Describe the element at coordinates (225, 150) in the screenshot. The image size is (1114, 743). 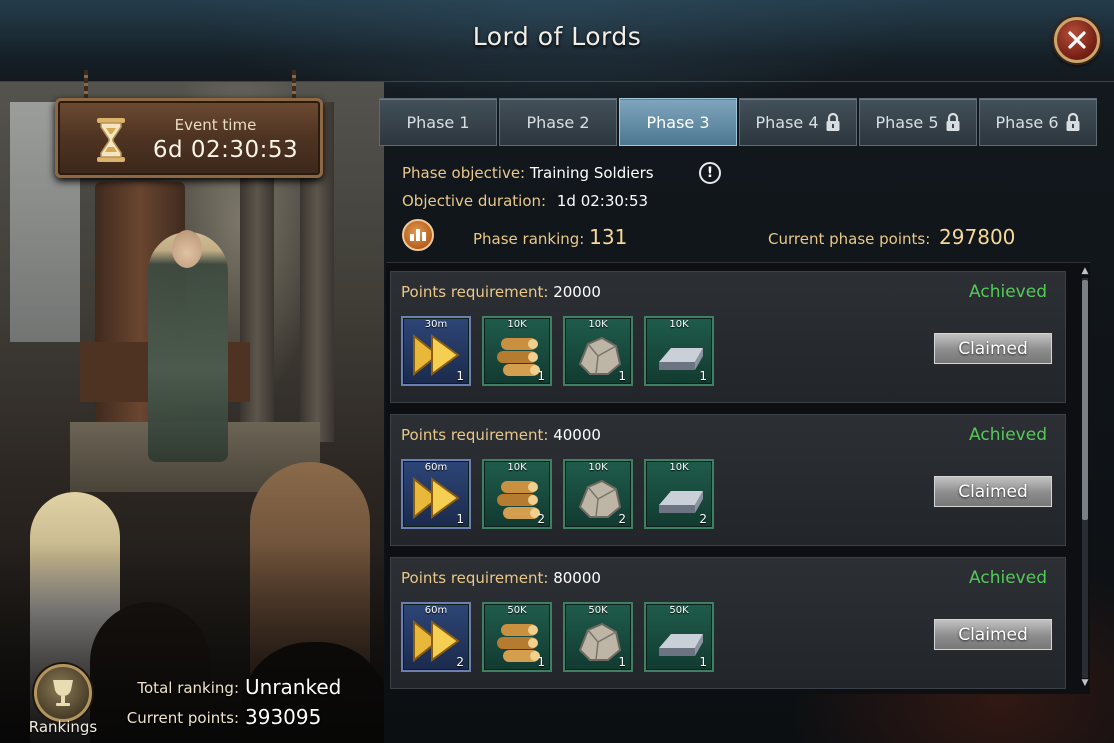
I see `event-time-value: 6d 02:30:53` at that location.